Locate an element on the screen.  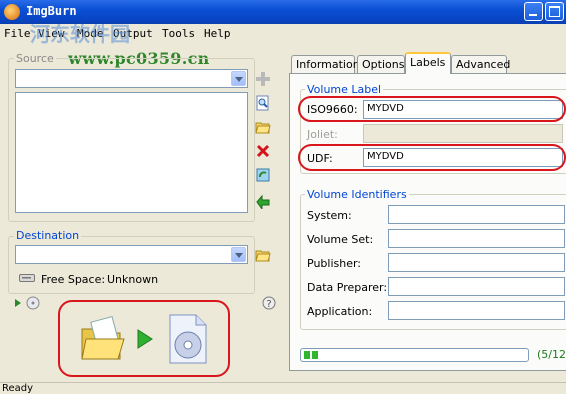
tab-labels: Labels is located at coordinates (428, 63).